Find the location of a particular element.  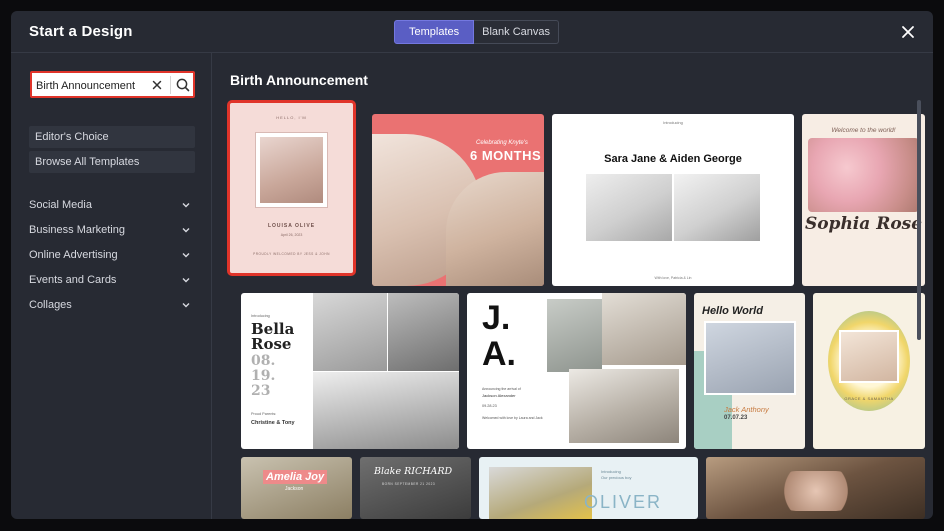

template-card-twins-photo is located at coordinates (815, 488).